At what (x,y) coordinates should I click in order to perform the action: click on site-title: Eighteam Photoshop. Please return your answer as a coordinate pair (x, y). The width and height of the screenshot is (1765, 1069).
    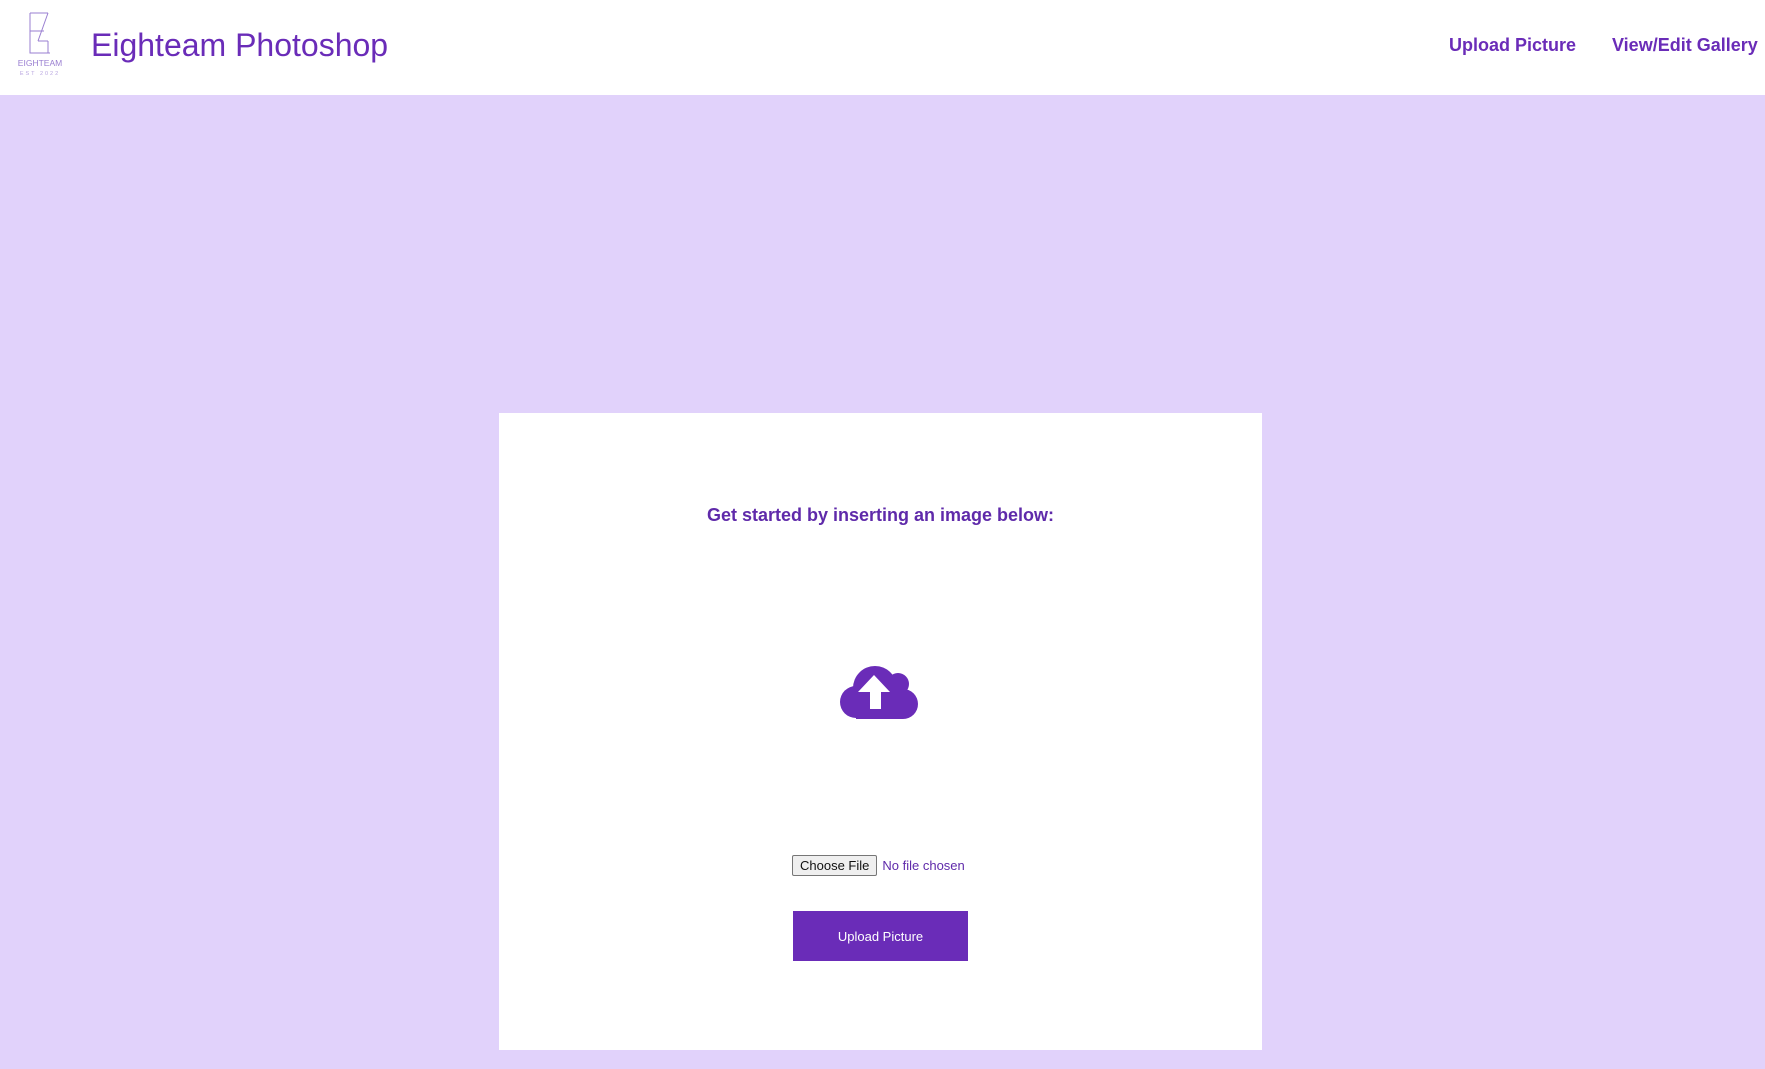
    Looking at the image, I should click on (240, 45).